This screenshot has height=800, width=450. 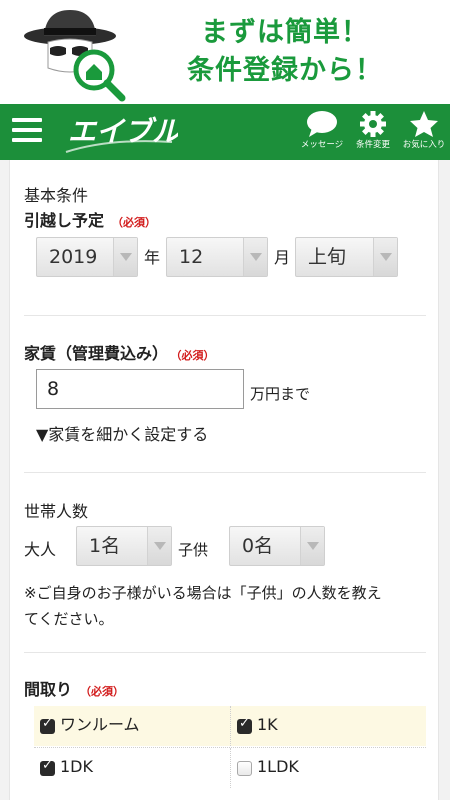 I want to click on rent-label: 家賃（管理費込み） （必須）, so click(x=119, y=355).